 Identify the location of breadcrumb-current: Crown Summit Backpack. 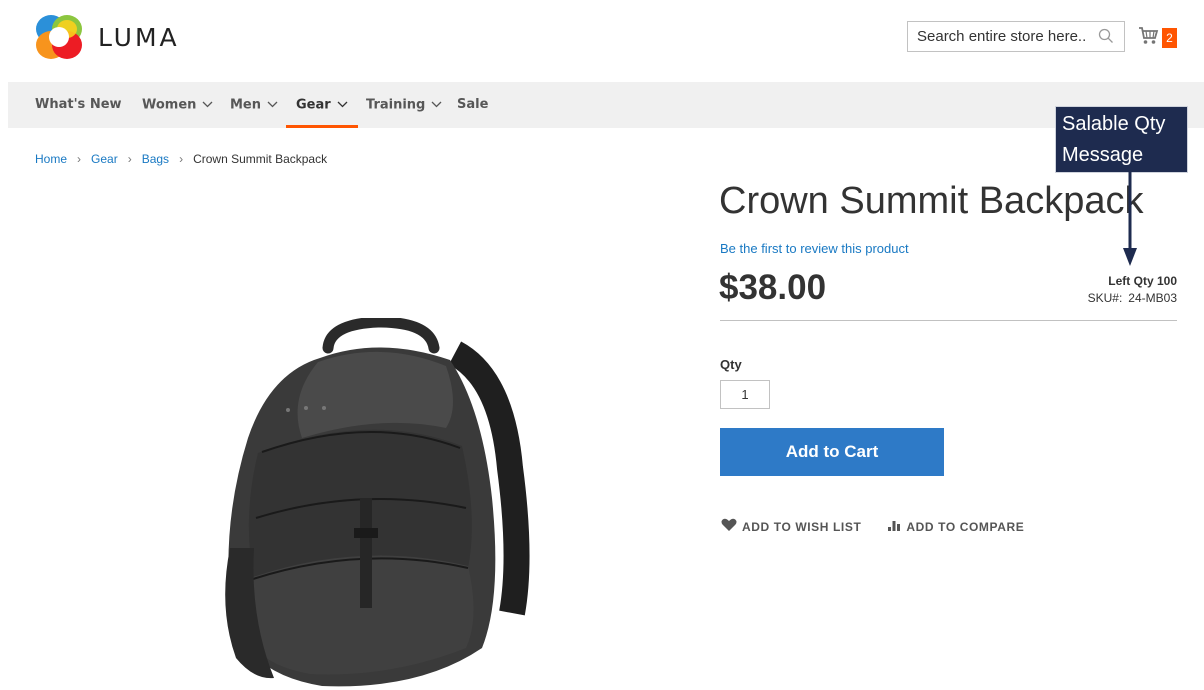
(260, 159).